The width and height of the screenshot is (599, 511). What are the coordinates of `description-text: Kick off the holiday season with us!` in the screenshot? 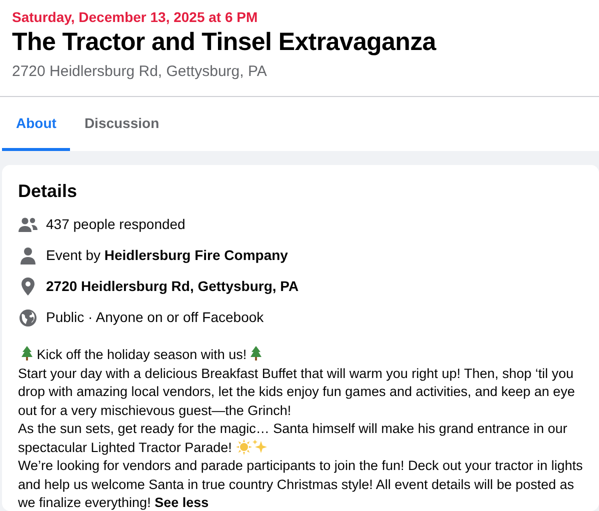 It's located at (304, 355).